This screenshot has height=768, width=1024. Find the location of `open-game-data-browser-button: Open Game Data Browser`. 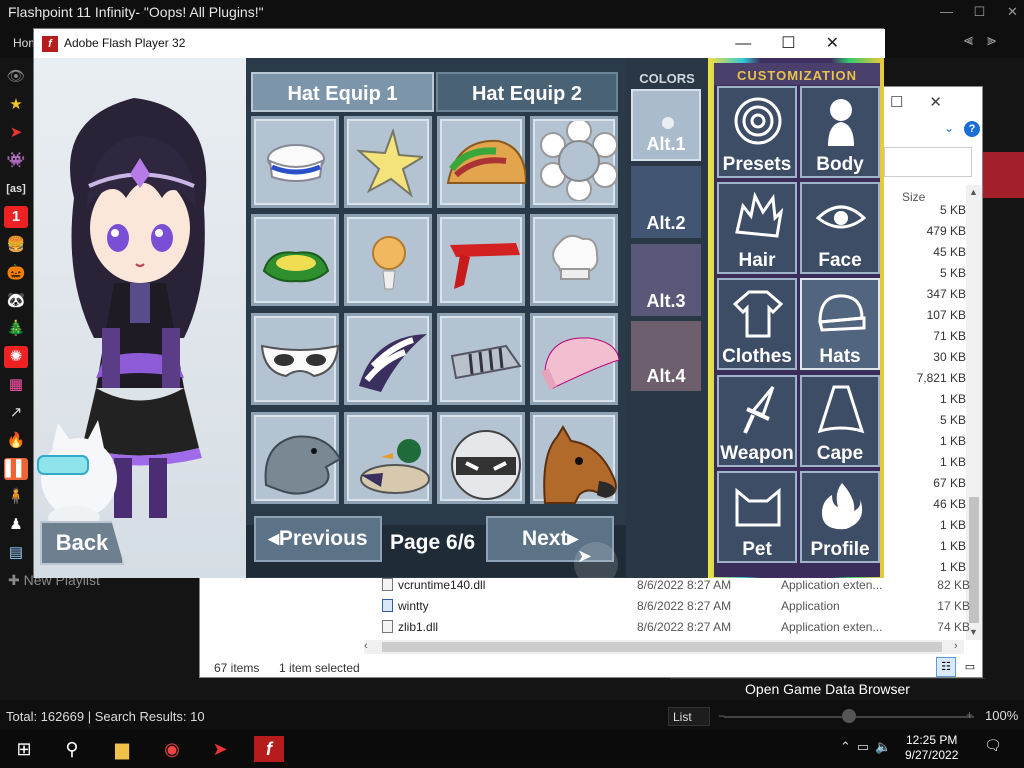

open-game-data-browser-button: Open Game Data Browser is located at coordinates (827, 689).